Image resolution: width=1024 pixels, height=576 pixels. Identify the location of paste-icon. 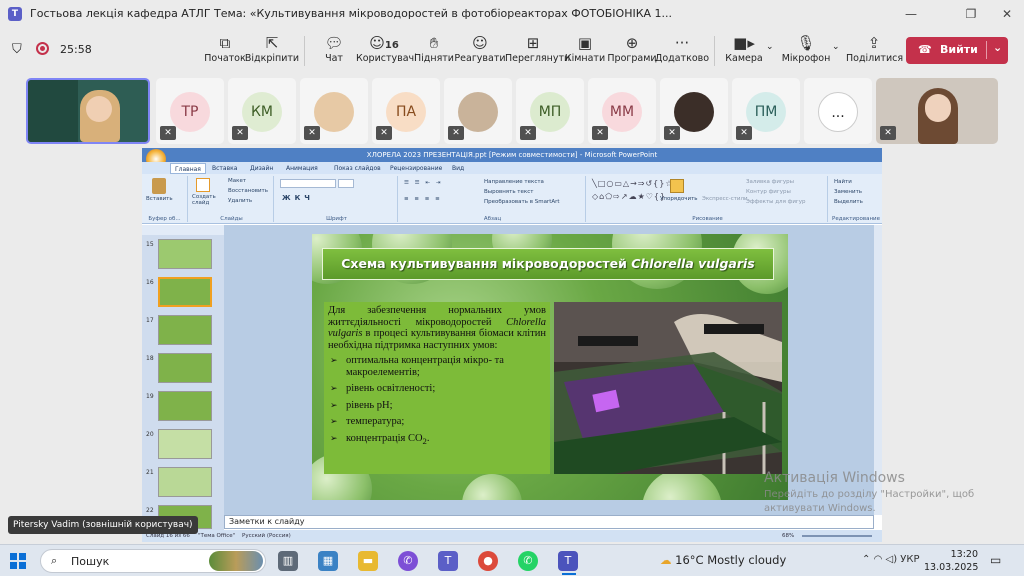
(159, 186).